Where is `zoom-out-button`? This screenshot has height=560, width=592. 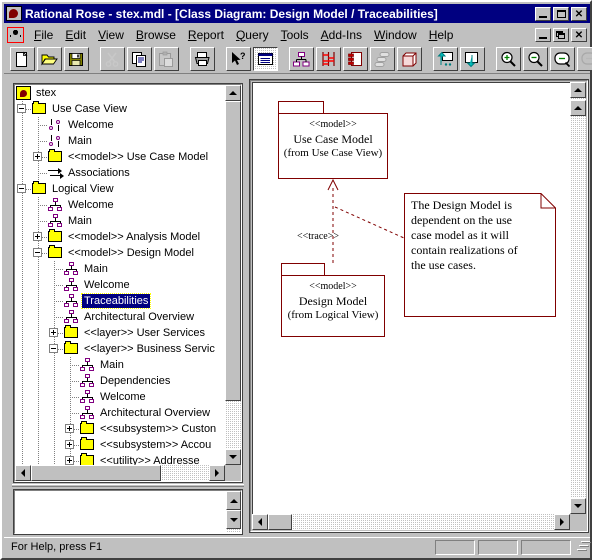
zoom-out-button is located at coordinates (535, 59).